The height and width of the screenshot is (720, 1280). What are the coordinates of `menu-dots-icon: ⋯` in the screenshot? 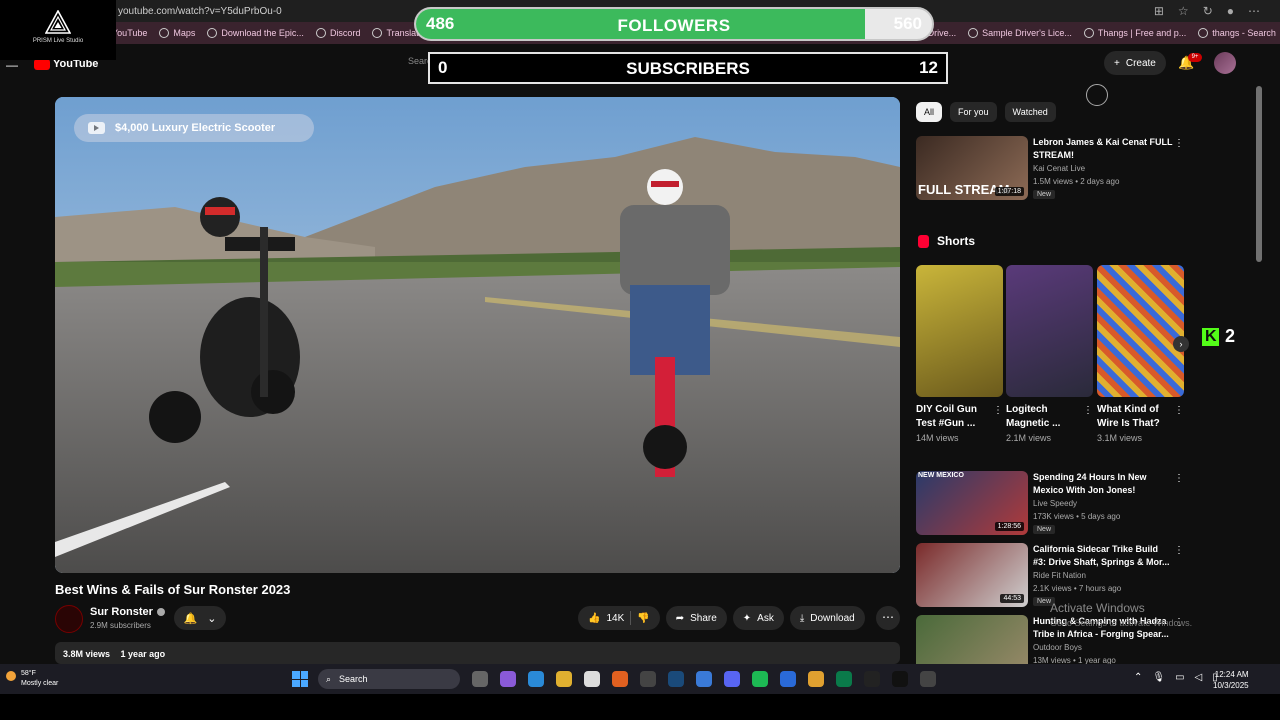 It's located at (1254, 11).